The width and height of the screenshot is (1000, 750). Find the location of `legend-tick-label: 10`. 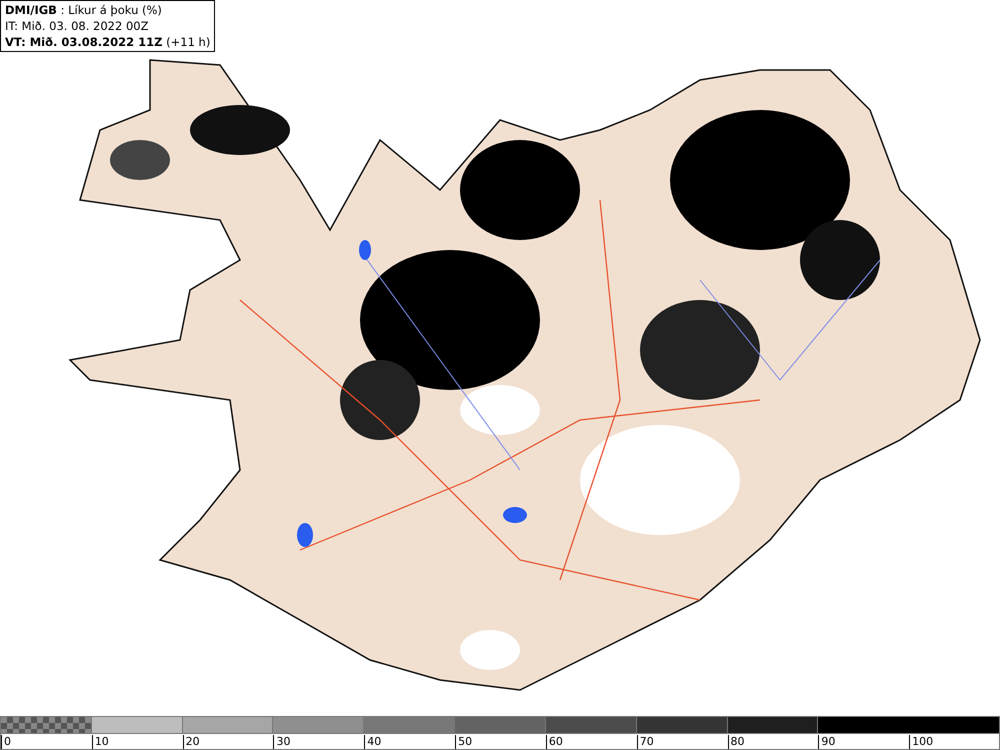

legend-tick-label: 10 is located at coordinates (100, 742).